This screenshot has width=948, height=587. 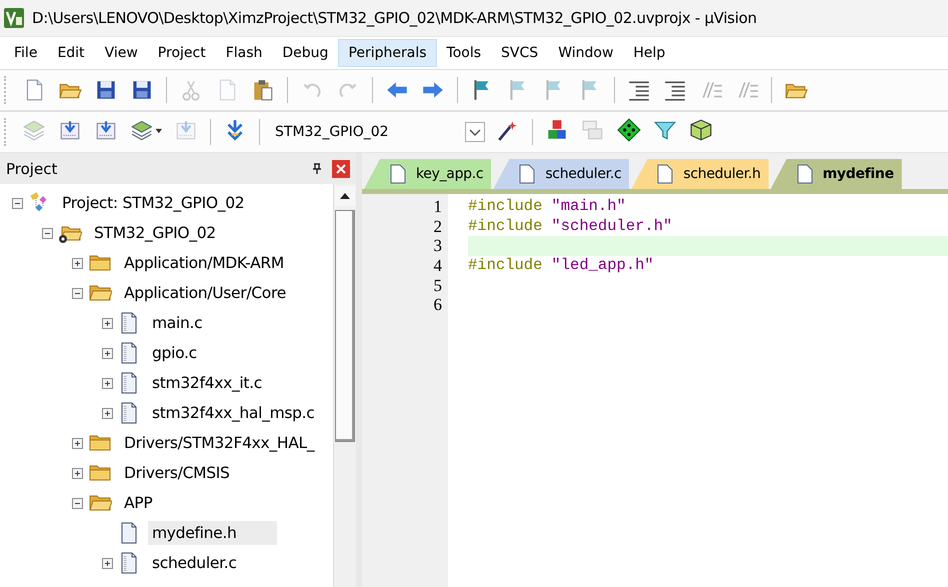 I want to click on menu-item: Window, so click(x=586, y=53).